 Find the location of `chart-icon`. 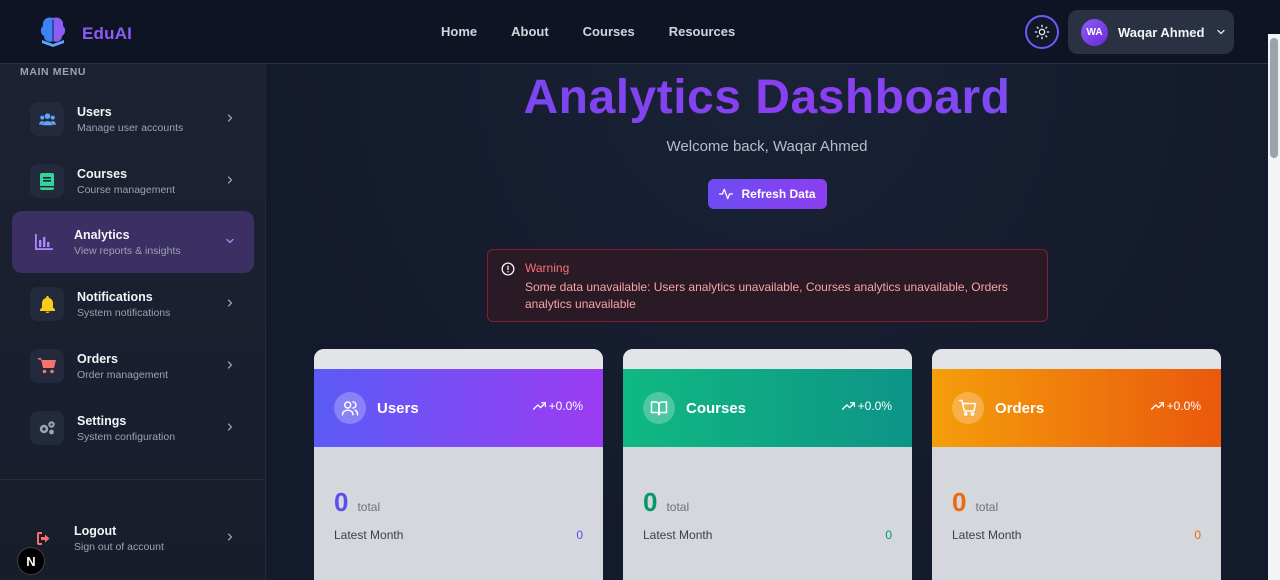

chart-icon is located at coordinates (44, 242).